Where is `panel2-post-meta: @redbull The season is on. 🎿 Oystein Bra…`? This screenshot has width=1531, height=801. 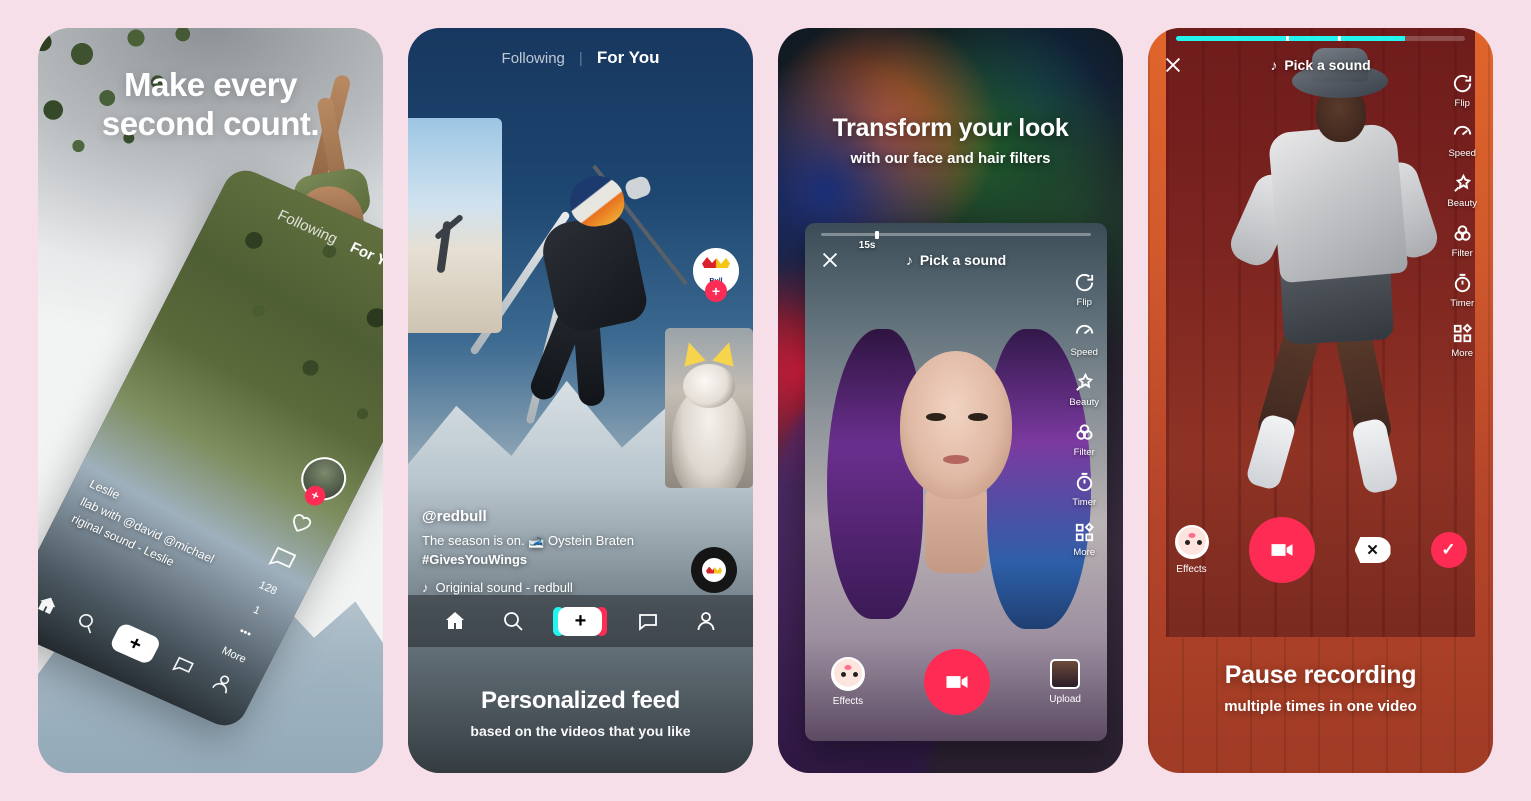
panel2-post-meta: @redbull The season is on. 🎿 Oystein Bra… is located at coordinates (550, 551).